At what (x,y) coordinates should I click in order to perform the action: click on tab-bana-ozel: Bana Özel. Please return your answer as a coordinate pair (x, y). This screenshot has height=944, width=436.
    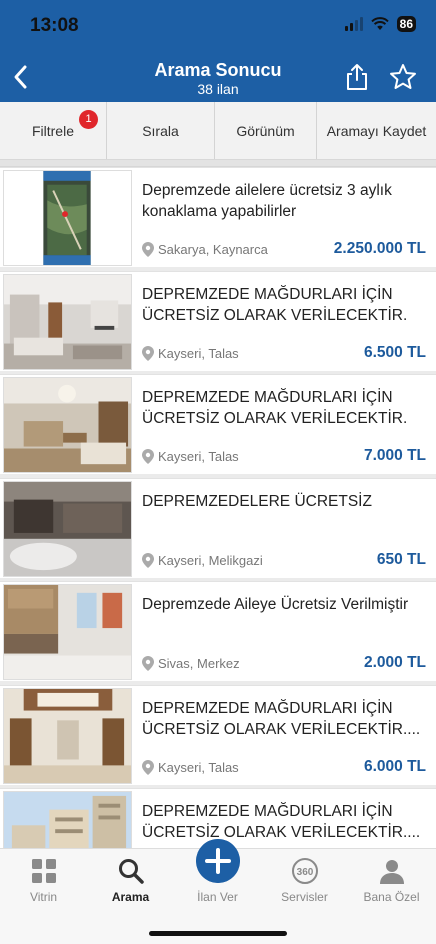
    Looking at the image, I should click on (391, 884).